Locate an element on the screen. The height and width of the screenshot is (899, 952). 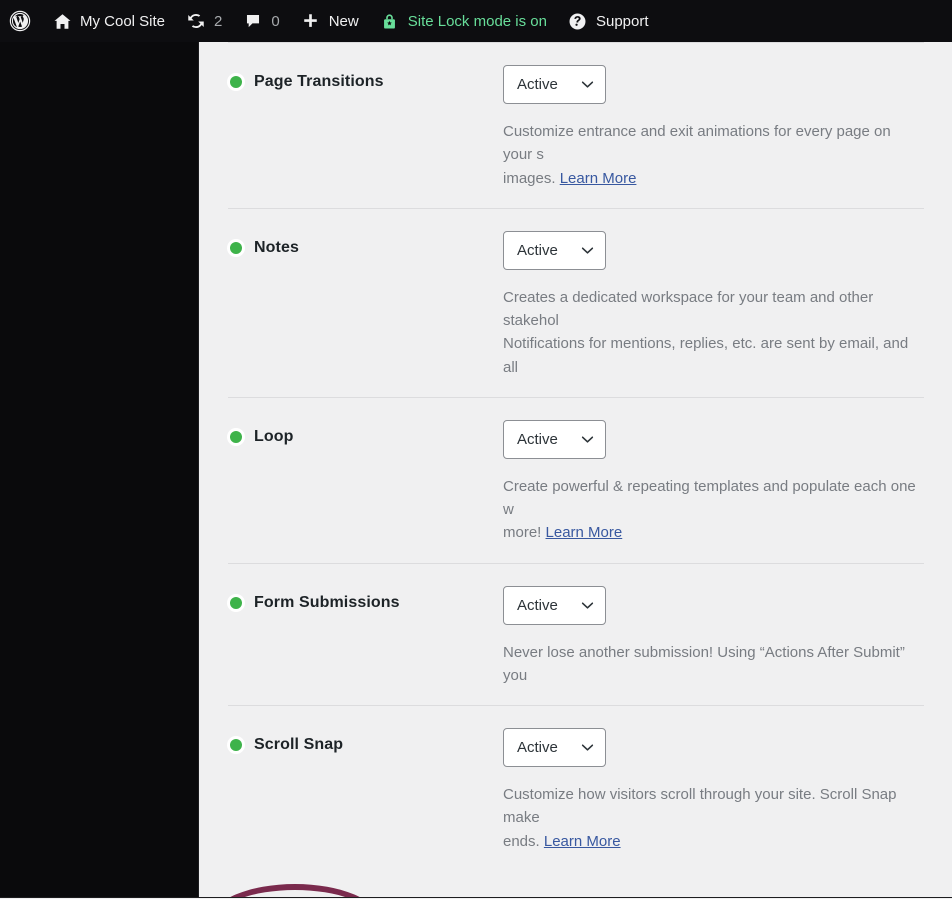
submit-area: Save Changes is located at coordinates (576, 884).